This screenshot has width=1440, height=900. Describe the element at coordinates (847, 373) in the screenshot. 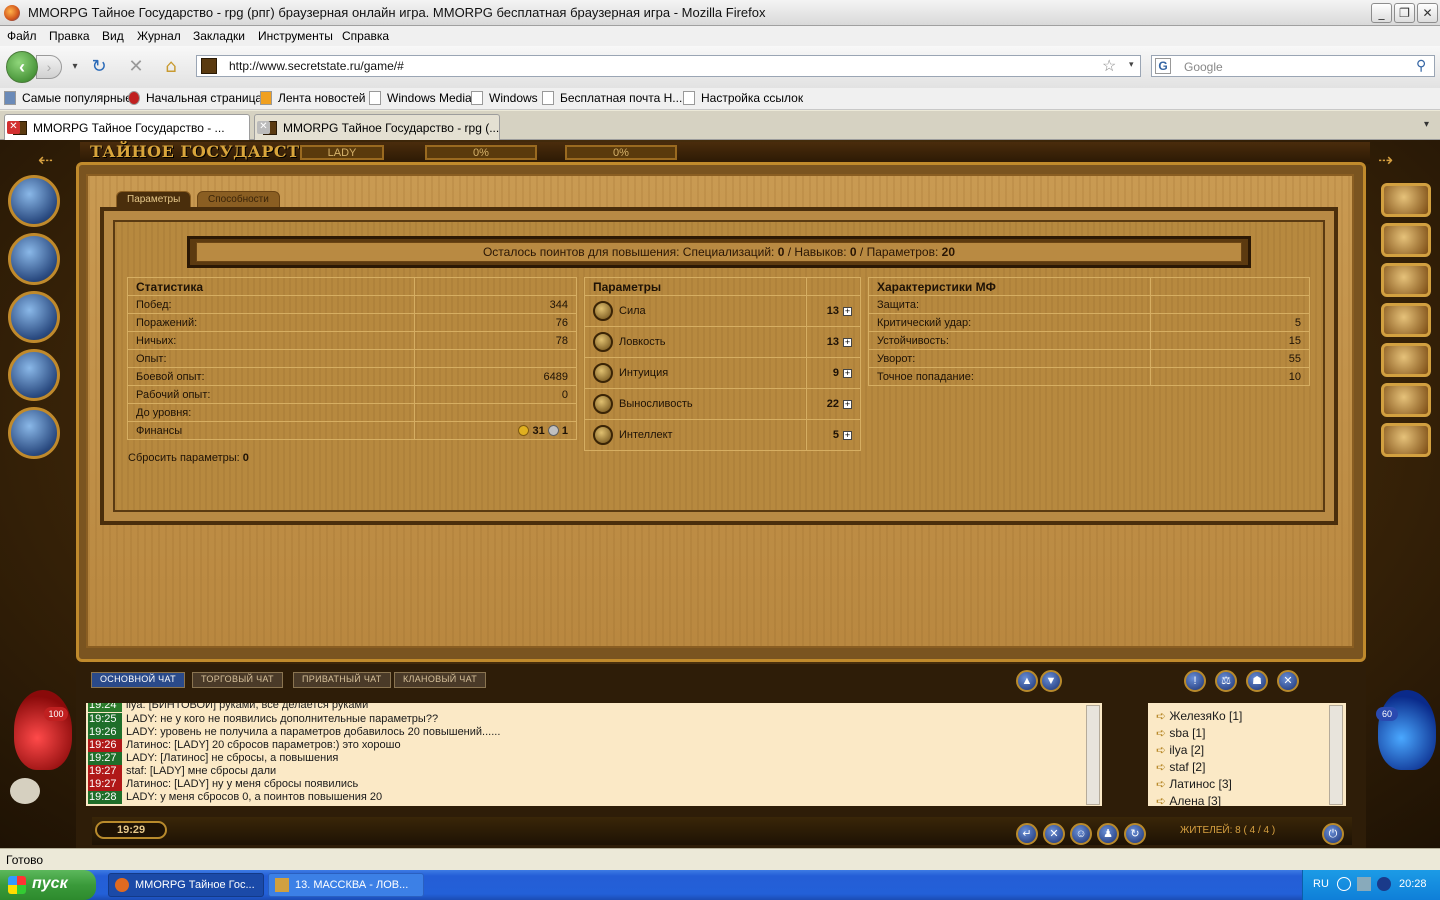

I see `add-intuition-button: +` at that location.